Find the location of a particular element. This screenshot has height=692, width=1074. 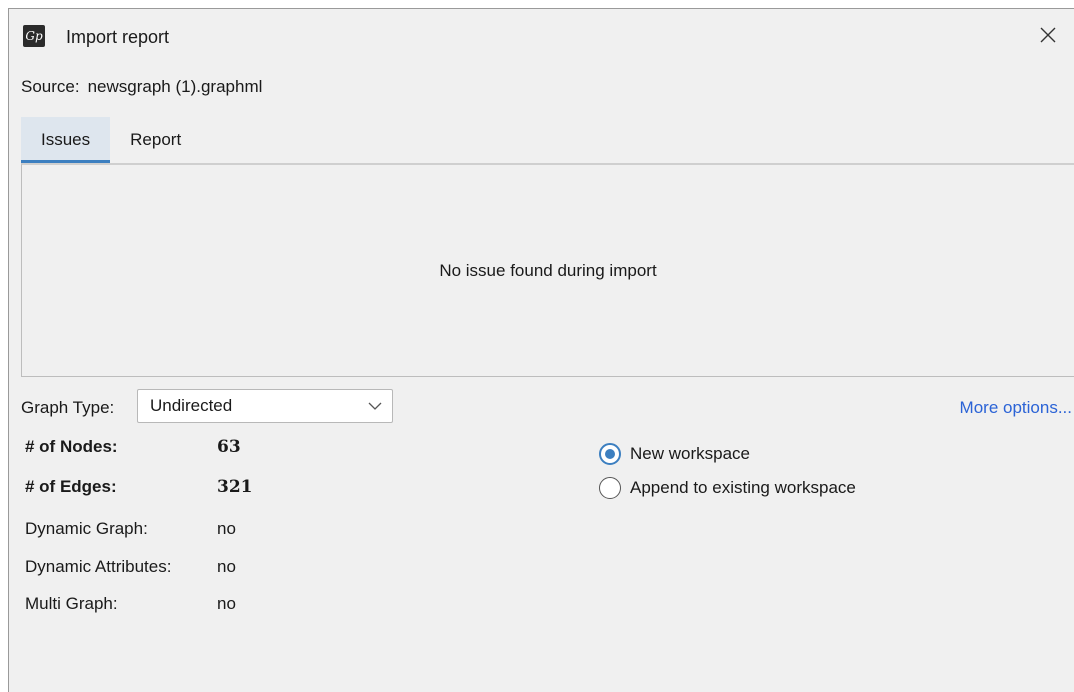

stat-dynamic-graph: Dynamic Graph: no is located at coordinates (130, 529).